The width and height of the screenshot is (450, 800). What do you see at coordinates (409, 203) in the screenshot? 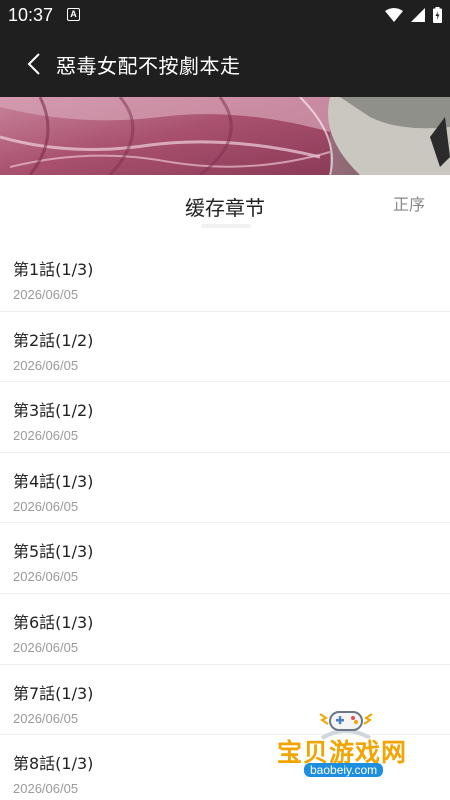
I see `sort-order-button: 正序` at bounding box center [409, 203].